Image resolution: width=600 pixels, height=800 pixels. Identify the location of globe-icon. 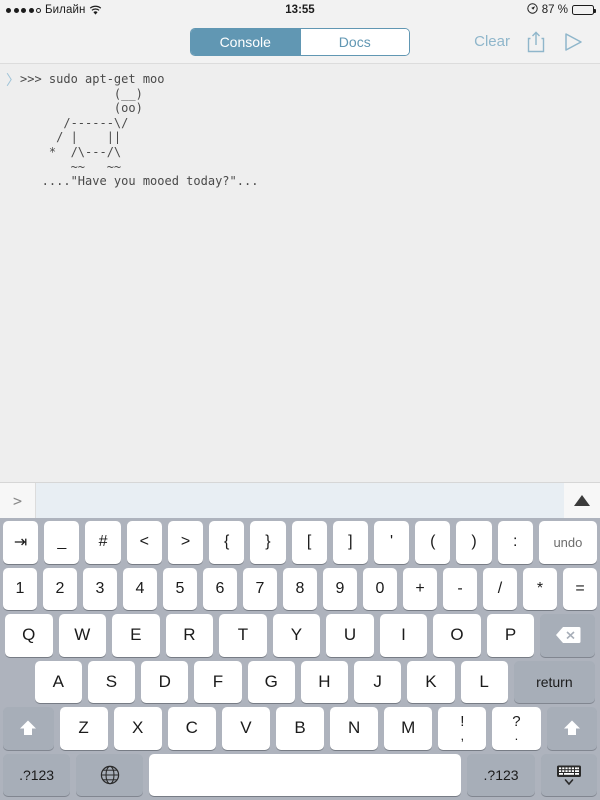
(109, 774).